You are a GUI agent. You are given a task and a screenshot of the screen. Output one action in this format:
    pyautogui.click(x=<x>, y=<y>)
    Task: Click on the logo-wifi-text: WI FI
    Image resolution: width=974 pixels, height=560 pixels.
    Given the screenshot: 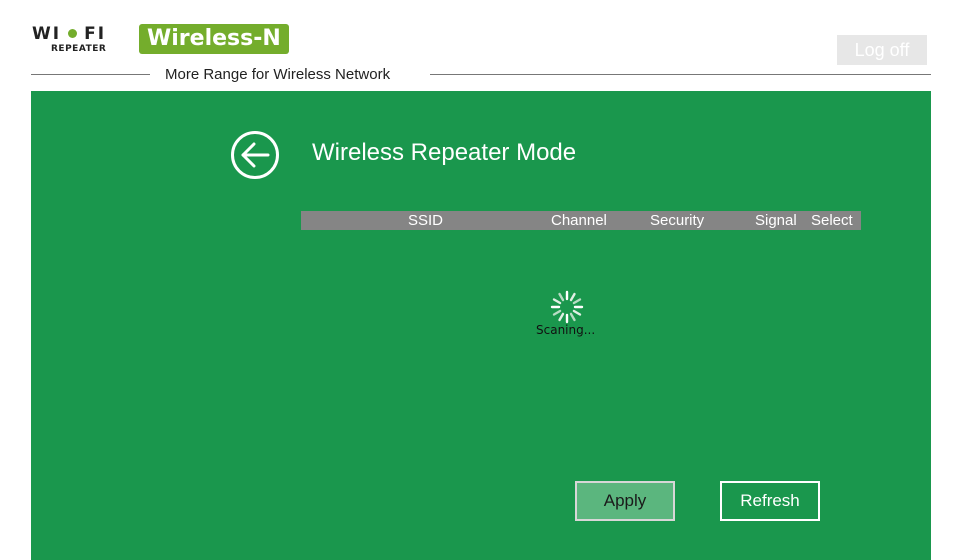 What is the action you would take?
    pyautogui.click(x=69, y=34)
    